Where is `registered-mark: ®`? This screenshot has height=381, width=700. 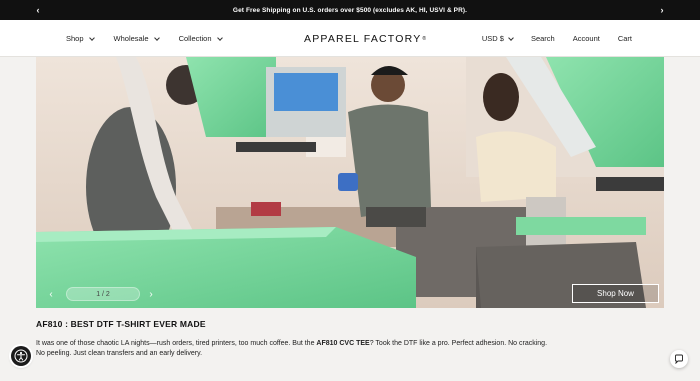
registered-mark: ® is located at coordinates (425, 38).